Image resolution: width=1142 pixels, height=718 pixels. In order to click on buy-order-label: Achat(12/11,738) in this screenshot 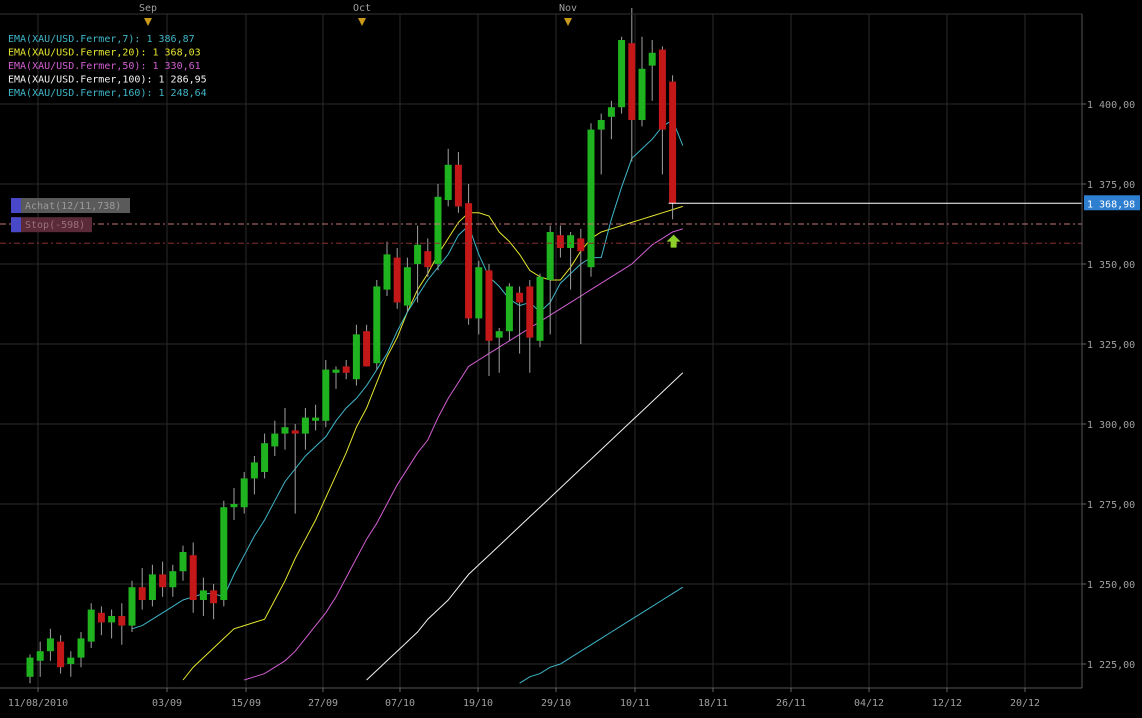, I will do `click(73, 206)`.